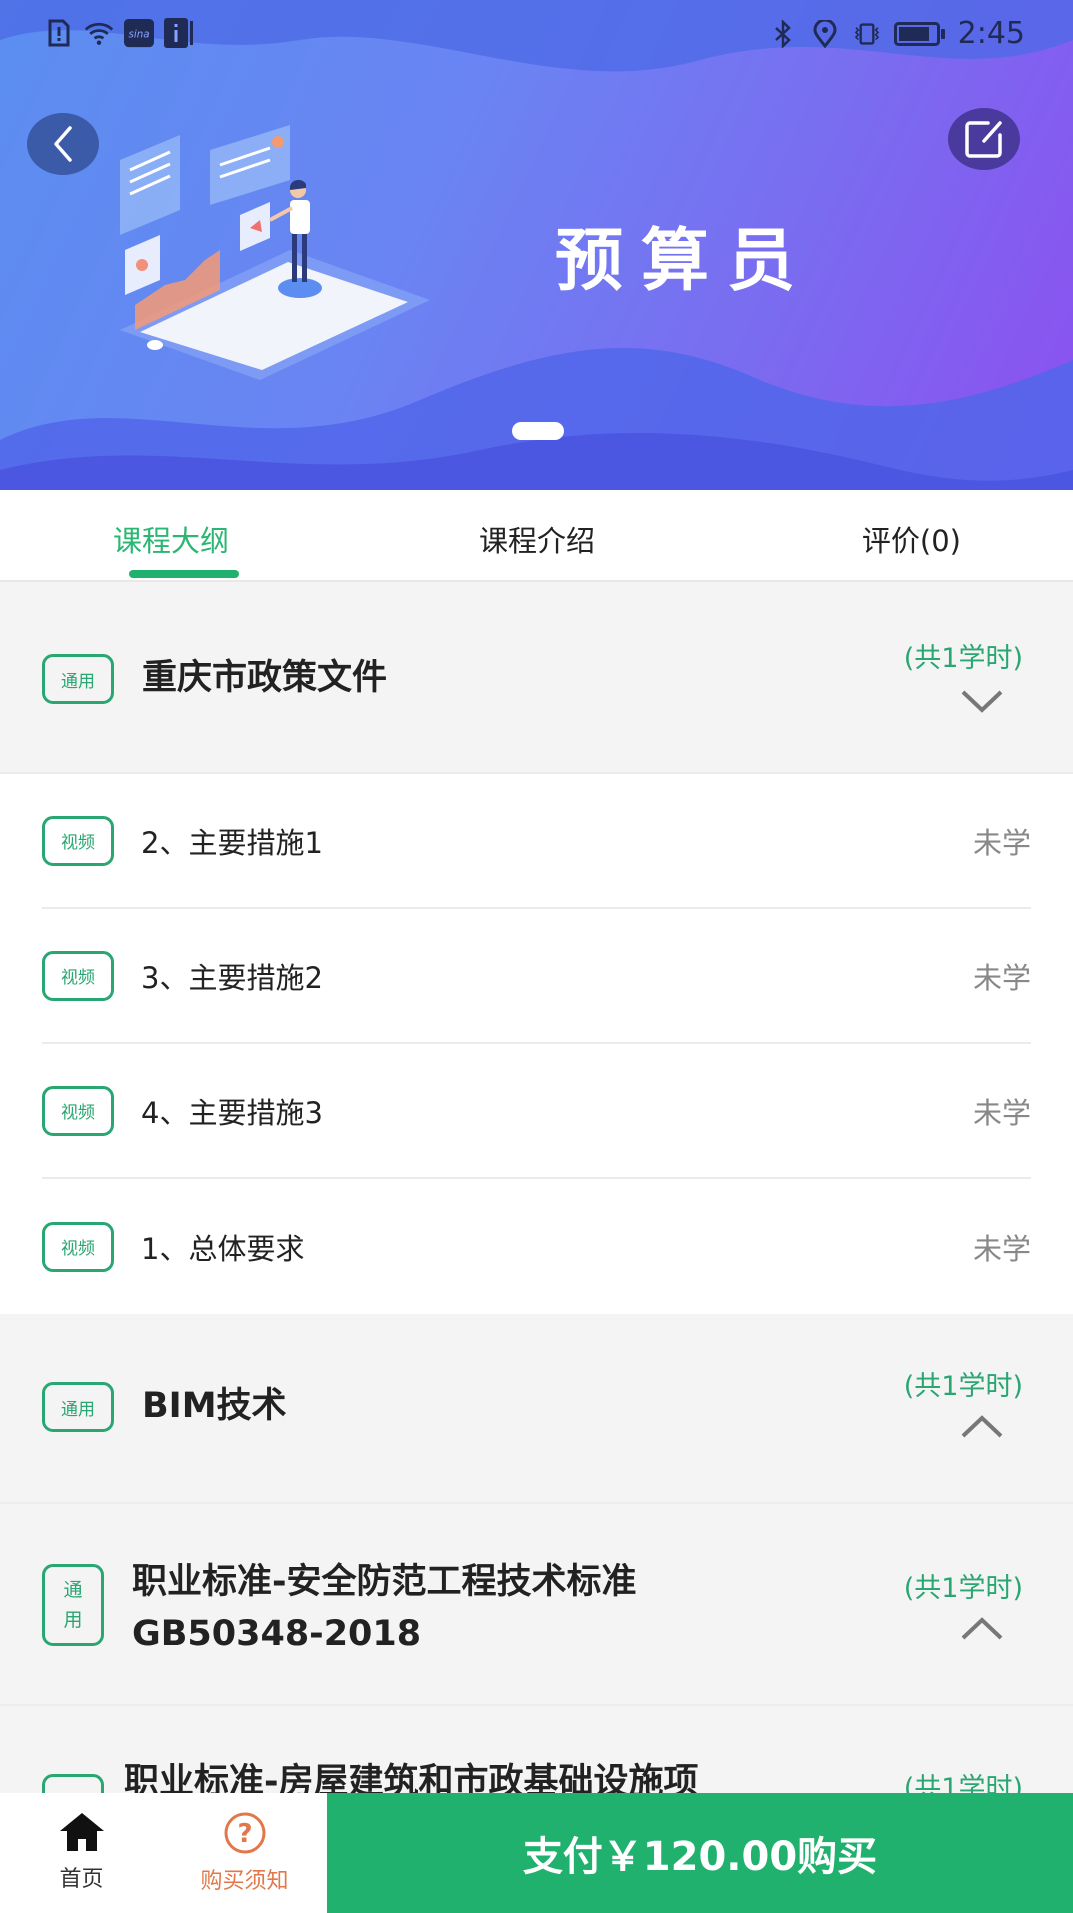 The height and width of the screenshot is (1913, 1073). I want to click on lesson-item: 视频 3、主要措施2 未学, so click(536, 976).